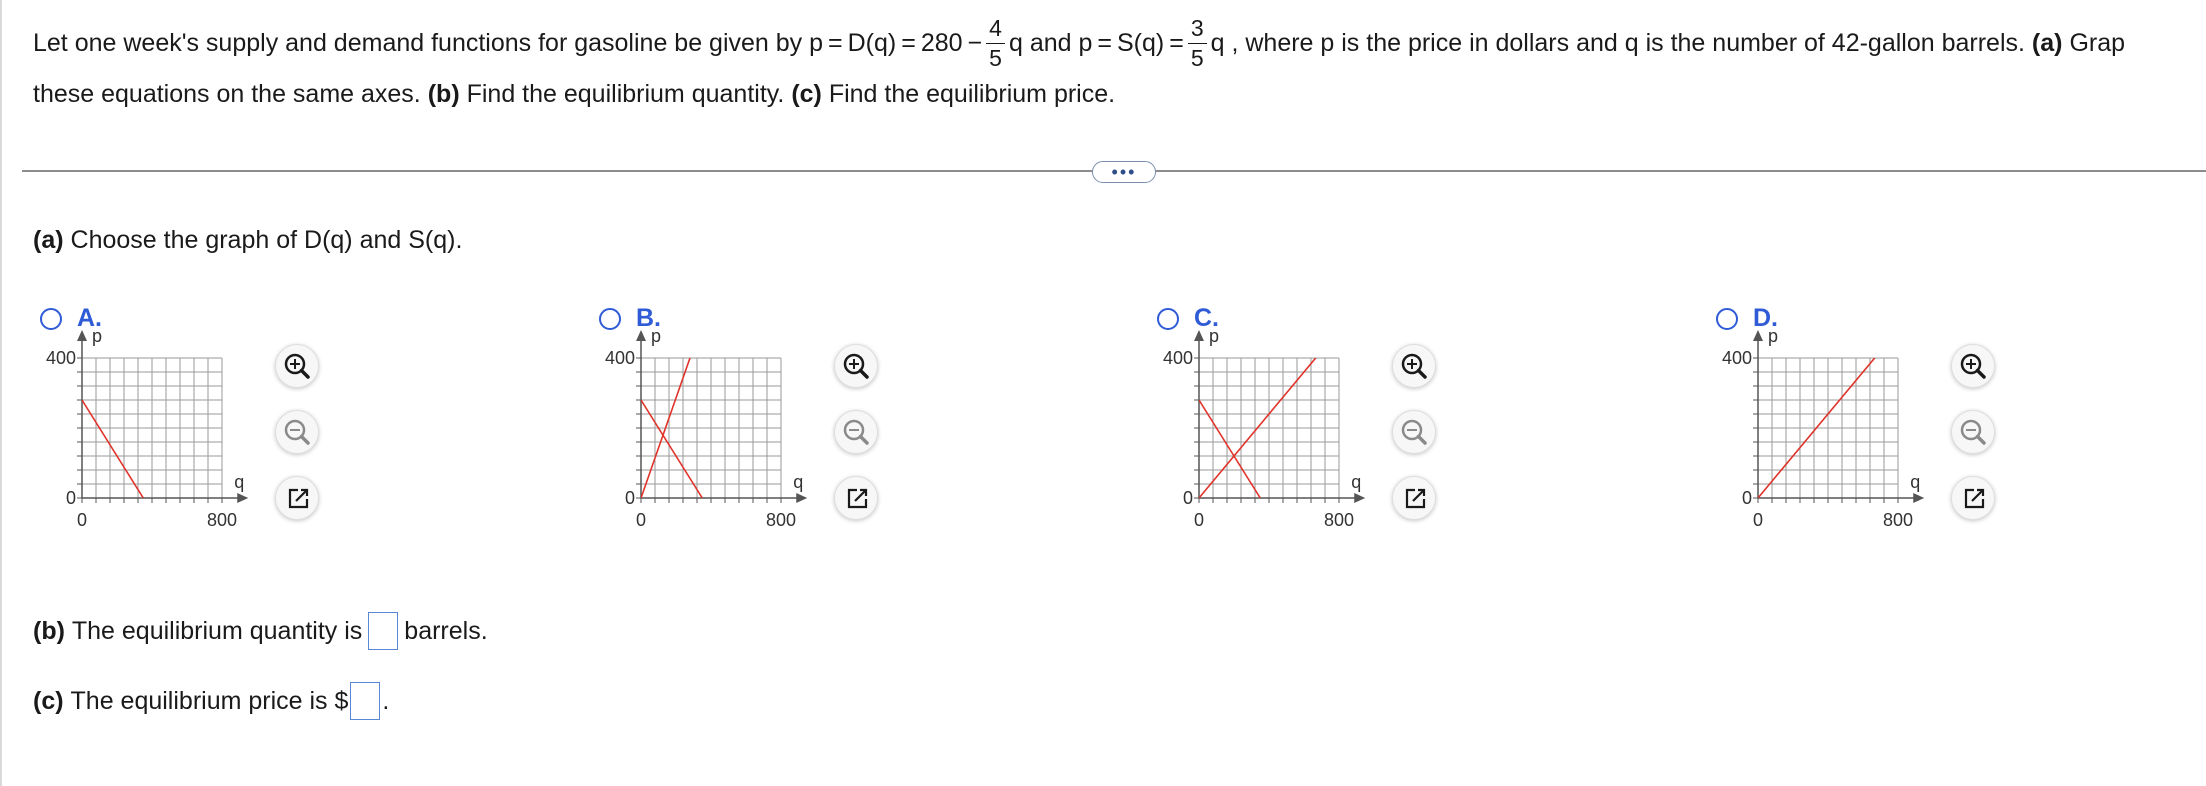 This screenshot has width=2206, height=786. What do you see at coordinates (386, 700) in the screenshot?
I see `part-c-end: .` at bounding box center [386, 700].